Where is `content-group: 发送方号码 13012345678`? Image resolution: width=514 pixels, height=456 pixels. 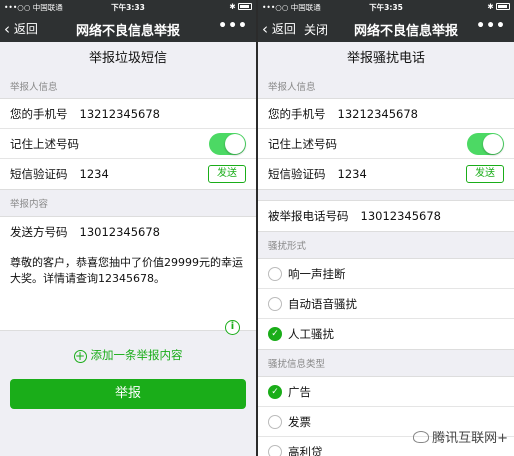 content-group: 发送方号码 13012345678 is located at coordinates (128, 231).